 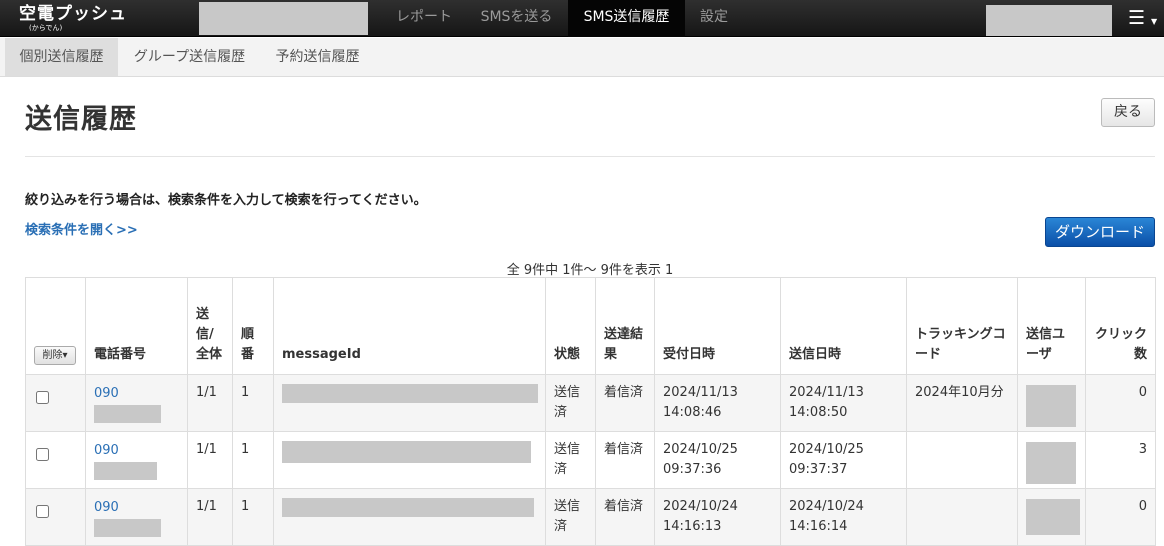 I want to click on result-summary: 全 9件中 1件～ 9件を表示 1, so click(x=590, y=270).